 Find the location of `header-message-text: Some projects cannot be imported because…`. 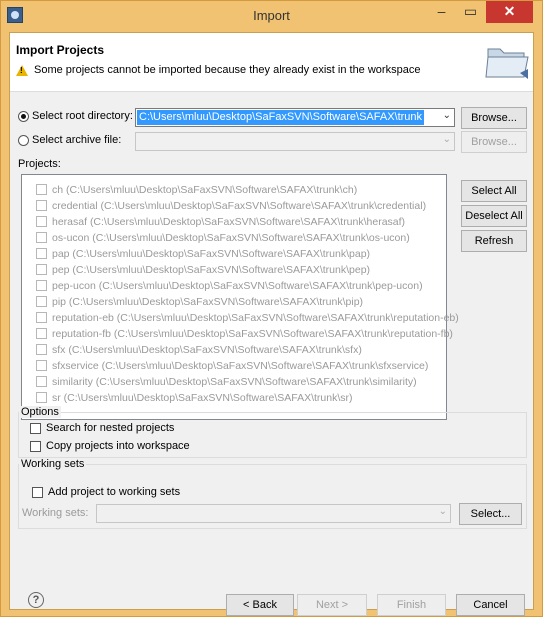

header-message-text: Some projects cannot be imported because… is located at coordinates (227, 70).